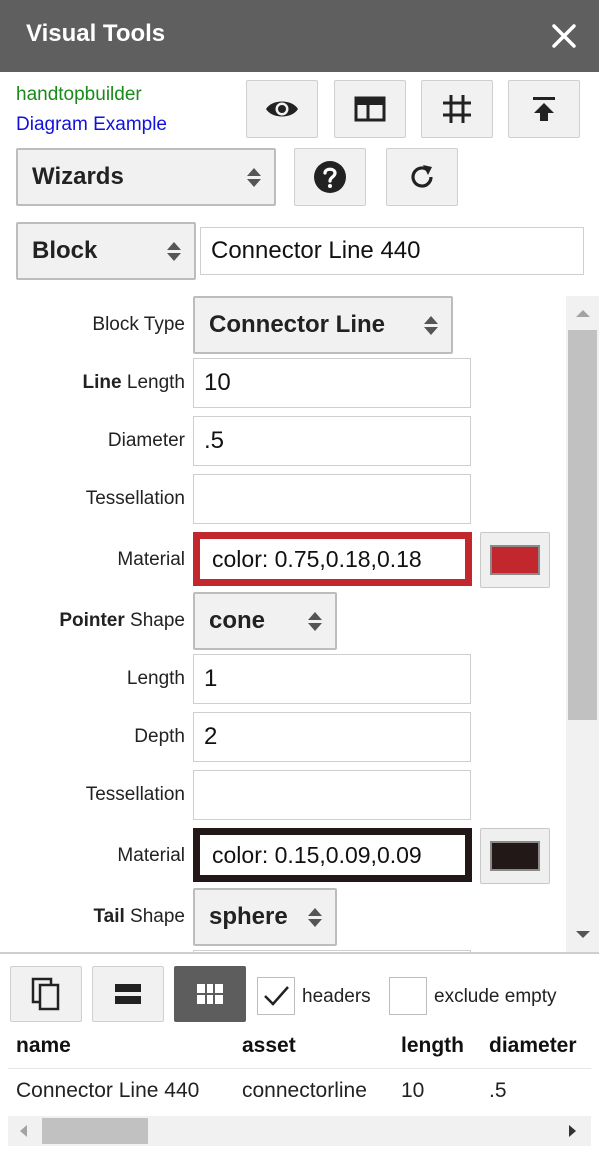  I want to click on pointer-material-color-button, so click(515, 856).